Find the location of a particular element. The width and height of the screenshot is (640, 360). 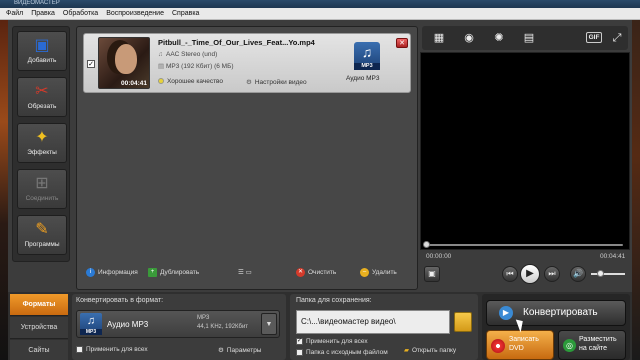

tab-devices: Устройства is located at coordinates (39, 328).